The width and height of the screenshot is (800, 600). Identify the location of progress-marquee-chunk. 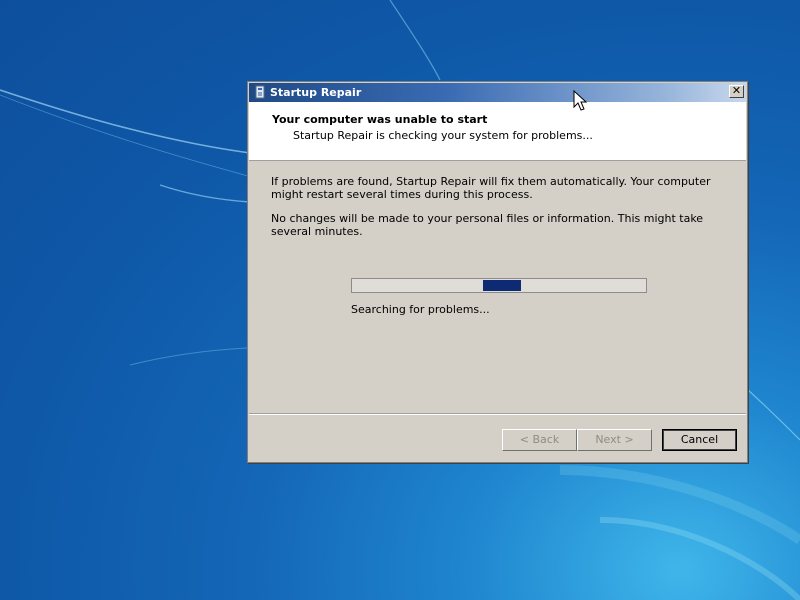
(502, 285).